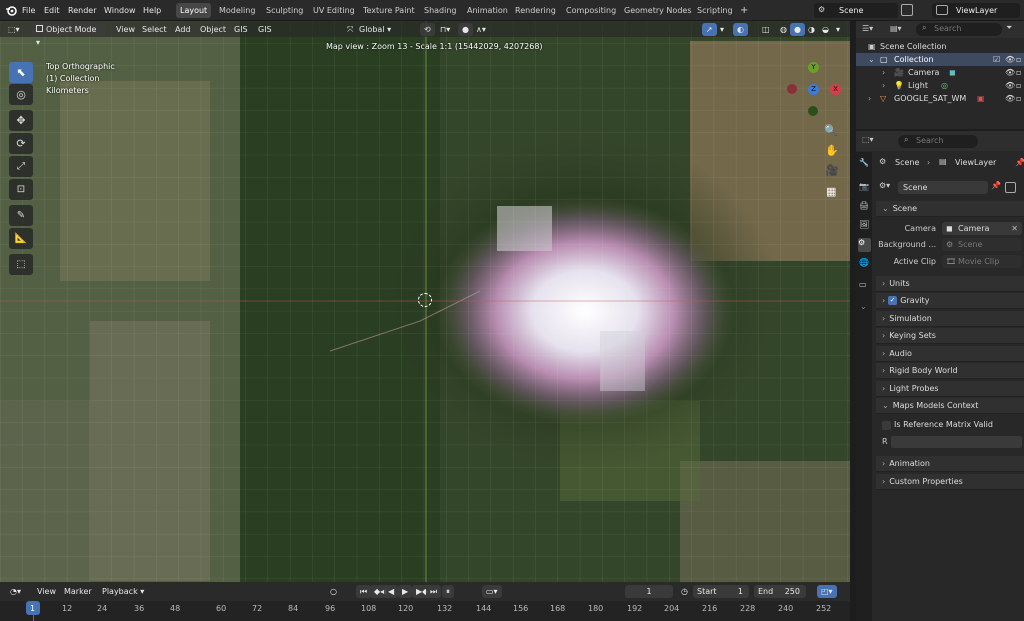 The height and width of the screenshot is (621, 1024). I want to click on pan-hand-icon: ✋, so click(832, 150).